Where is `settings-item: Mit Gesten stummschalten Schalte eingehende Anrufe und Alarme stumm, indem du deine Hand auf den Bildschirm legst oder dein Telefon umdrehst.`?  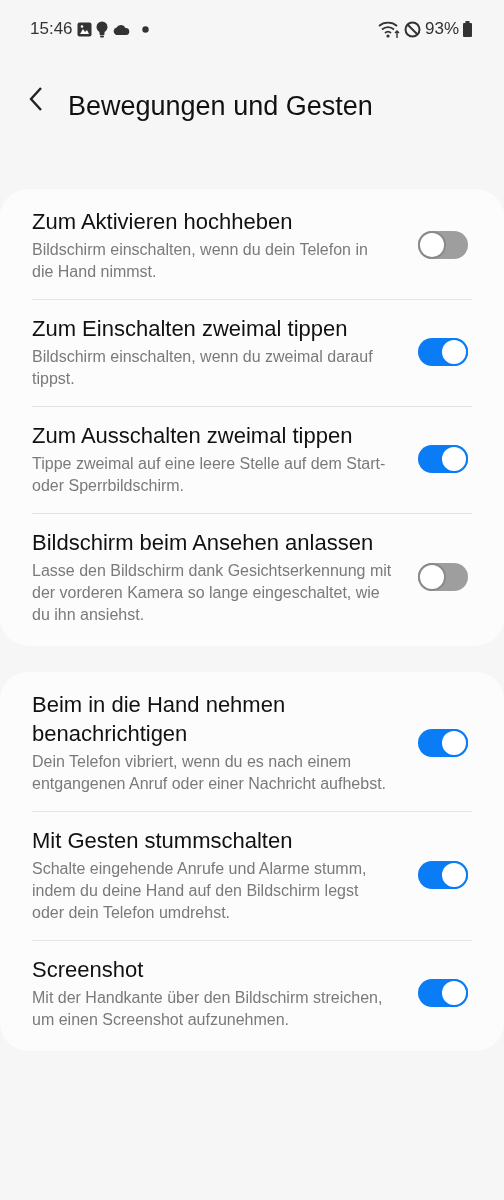
settings-item: Mit Gesten stummschalten Schalte eingehende Anrufe und Alarme stumm, indem du deine Hand auf den Bildschirm legst oder dein Telefon umdrehst. is located at coordinates (252, 876).